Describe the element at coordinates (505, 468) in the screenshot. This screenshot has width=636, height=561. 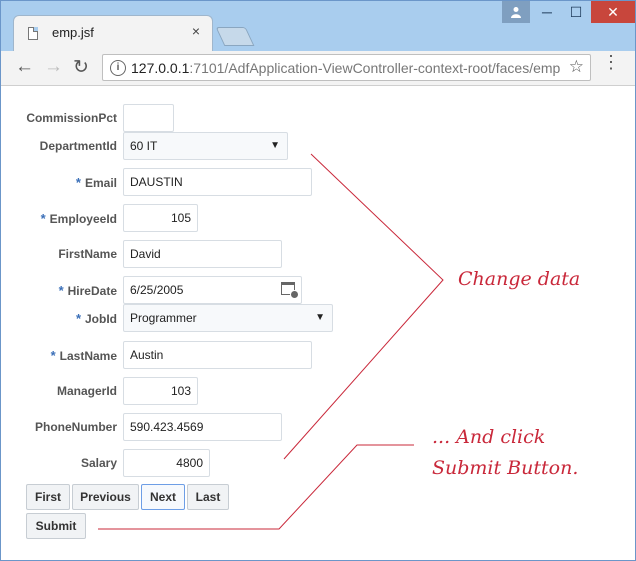
I see `submit-button-annotation: Submit Button.` at that location.